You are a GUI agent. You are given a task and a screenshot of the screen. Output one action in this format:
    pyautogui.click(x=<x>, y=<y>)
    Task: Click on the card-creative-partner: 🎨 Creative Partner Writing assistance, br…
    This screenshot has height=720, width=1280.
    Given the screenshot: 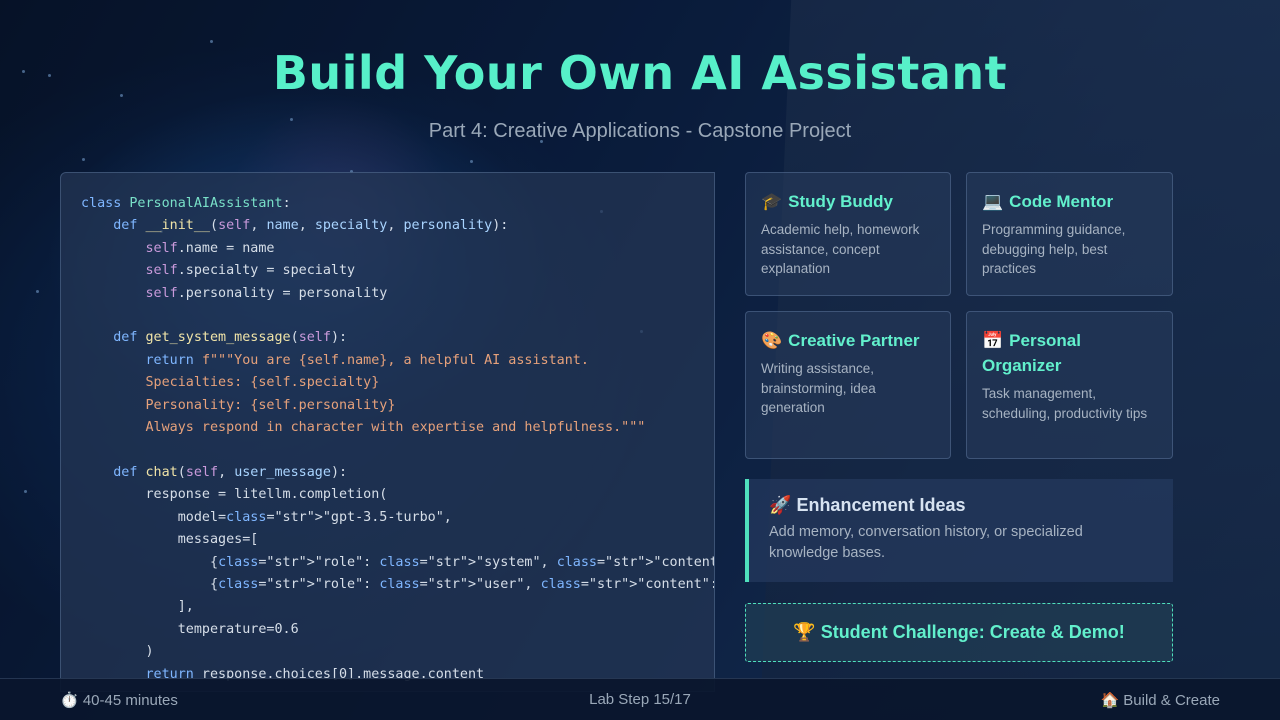 What is the action you would take?
    pyautogui.click(x=848, y=385)
    